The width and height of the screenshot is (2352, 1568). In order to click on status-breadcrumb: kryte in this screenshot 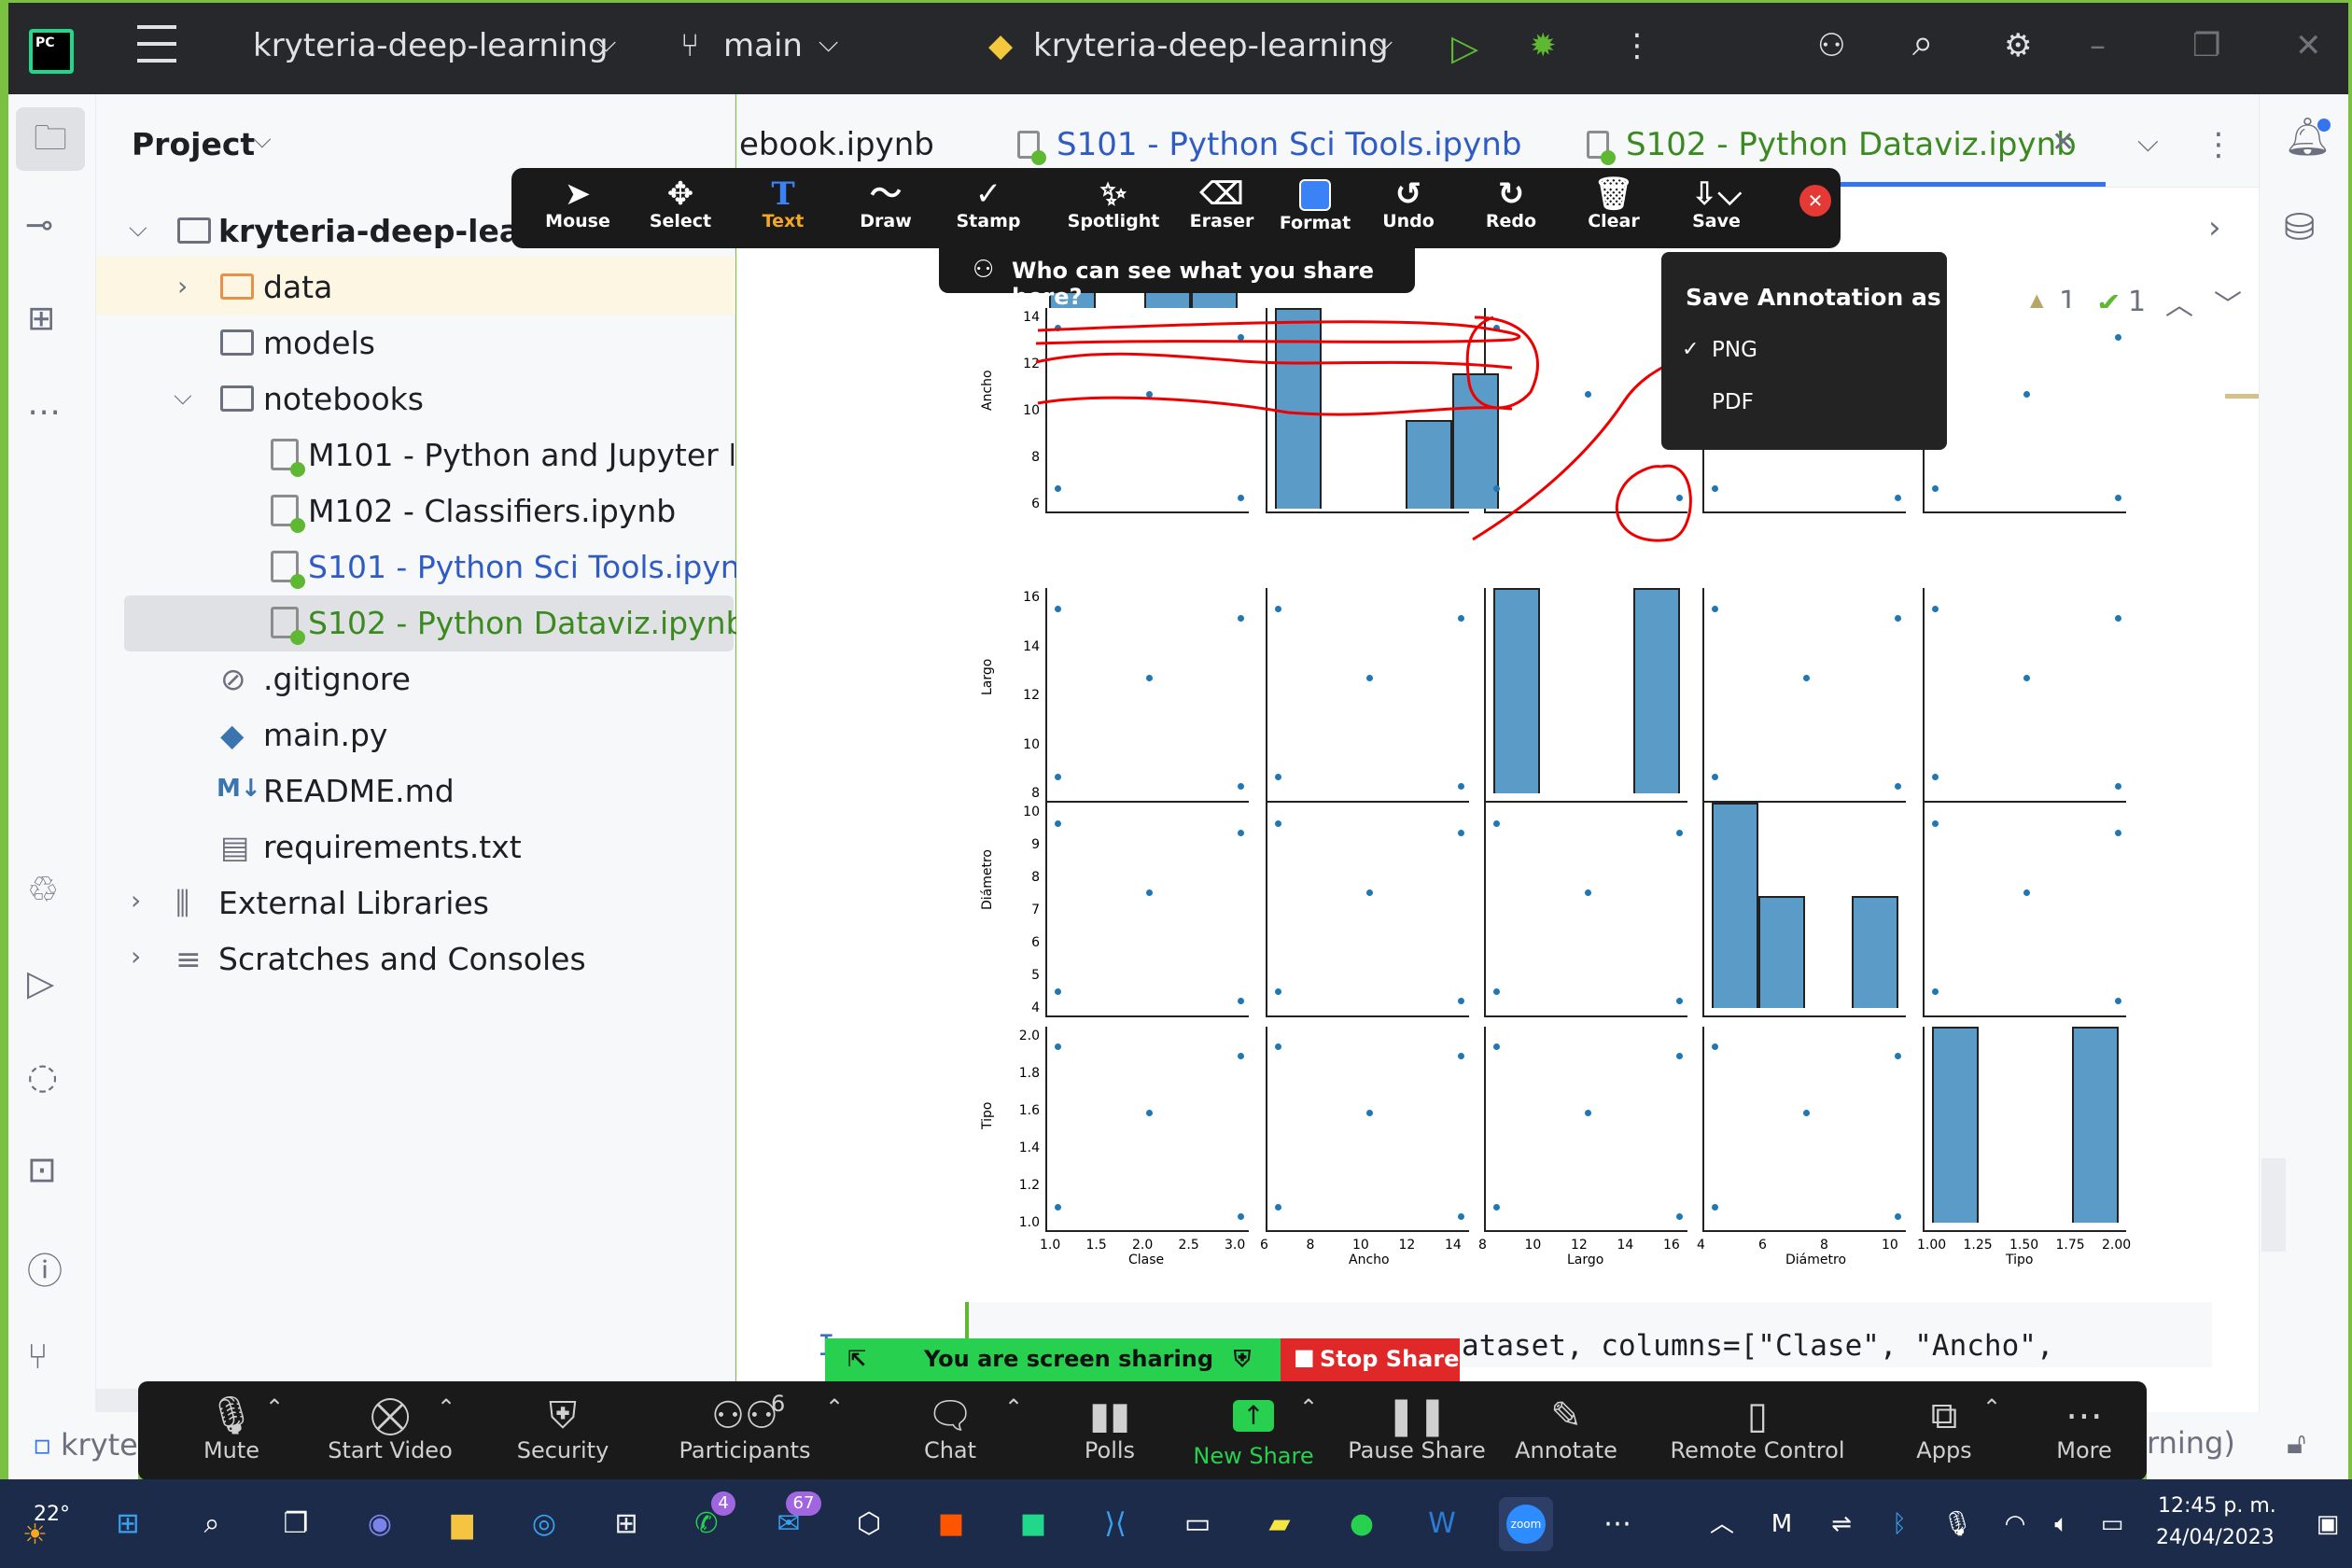, I will do `click(99, 1445)`.